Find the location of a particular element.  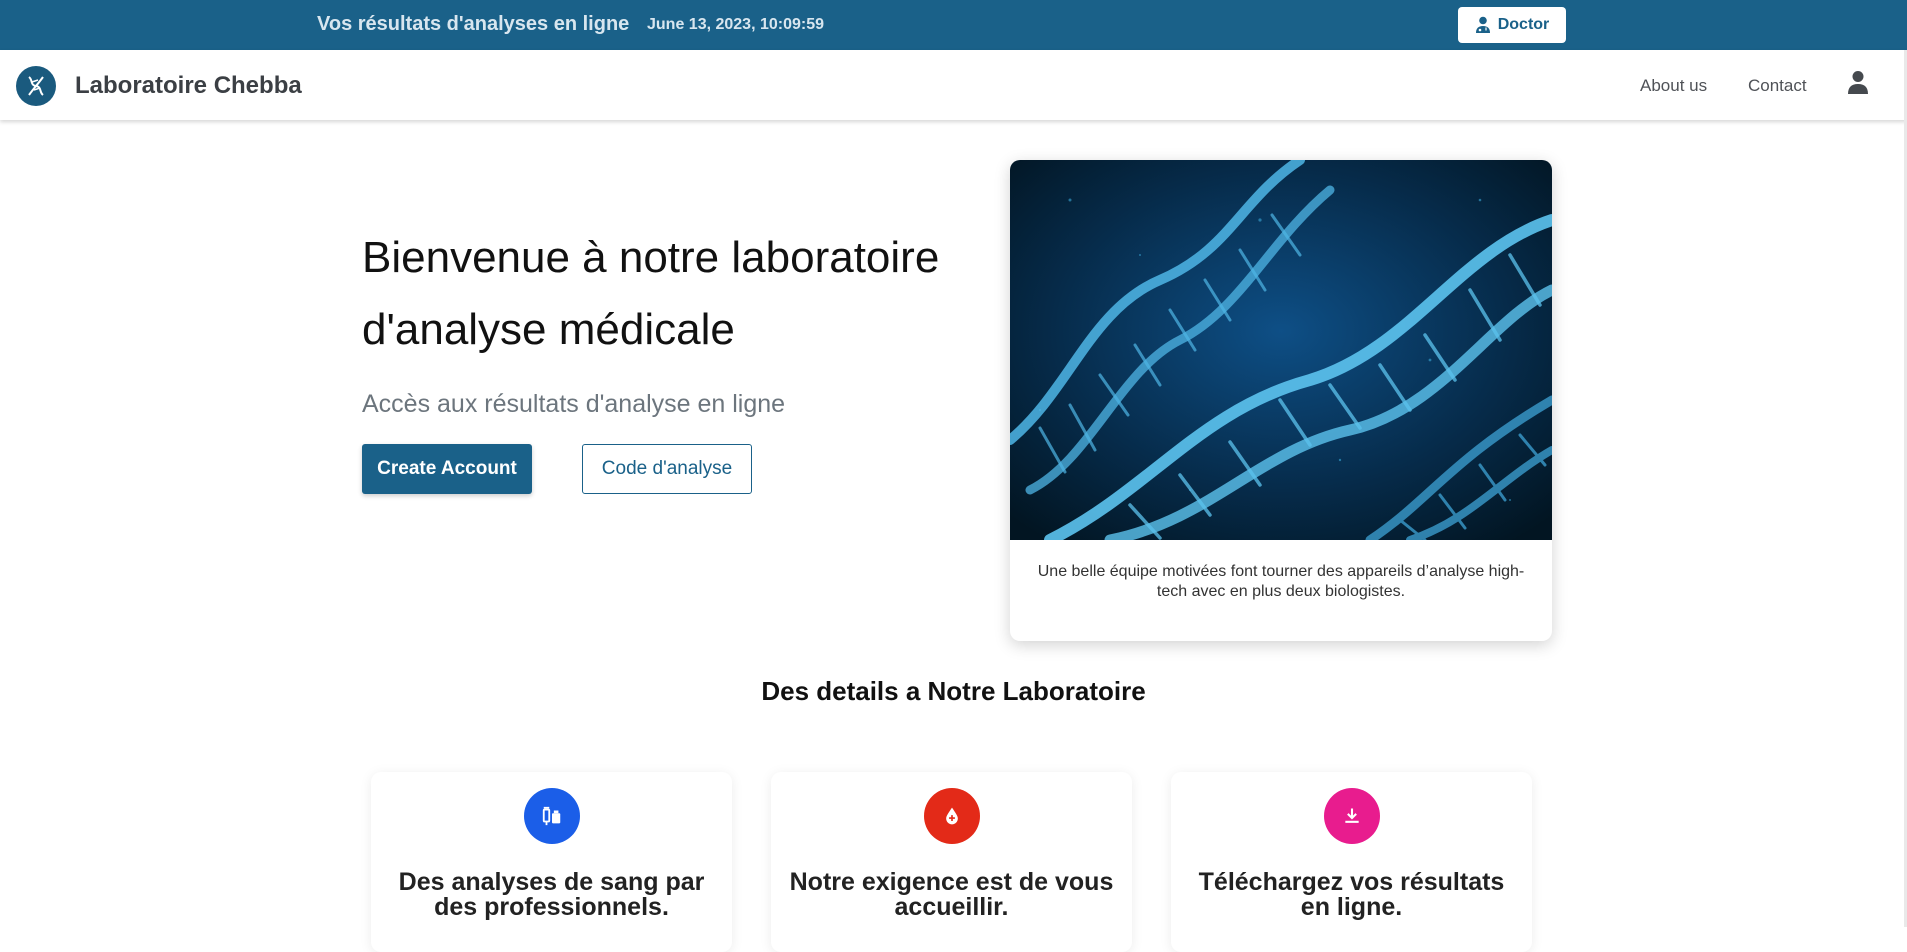

blood-drop-icon is located at coordinates (952, 816).